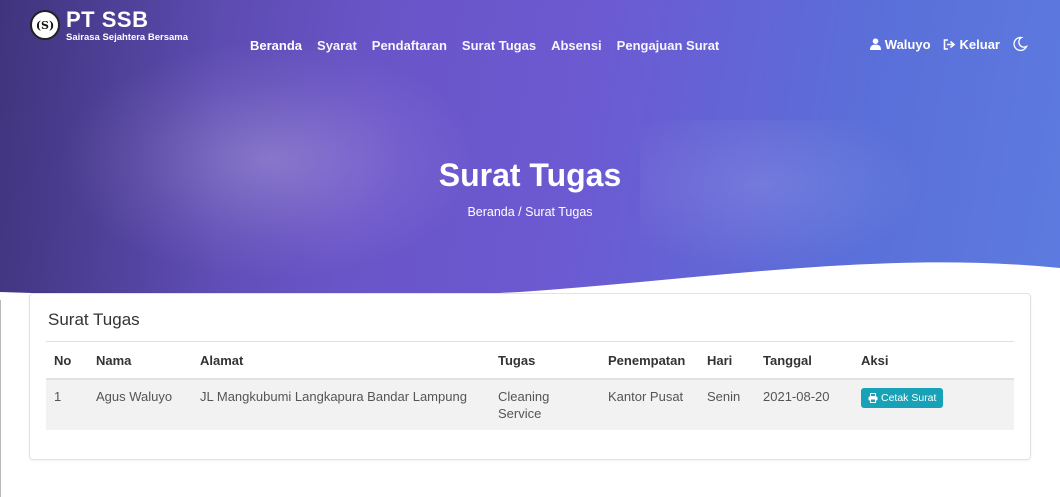  What do you see at coordinates (337, 45) in the screenshot?
I see `nav-item-syarat: Syarat` at bounding box center [337, 45].